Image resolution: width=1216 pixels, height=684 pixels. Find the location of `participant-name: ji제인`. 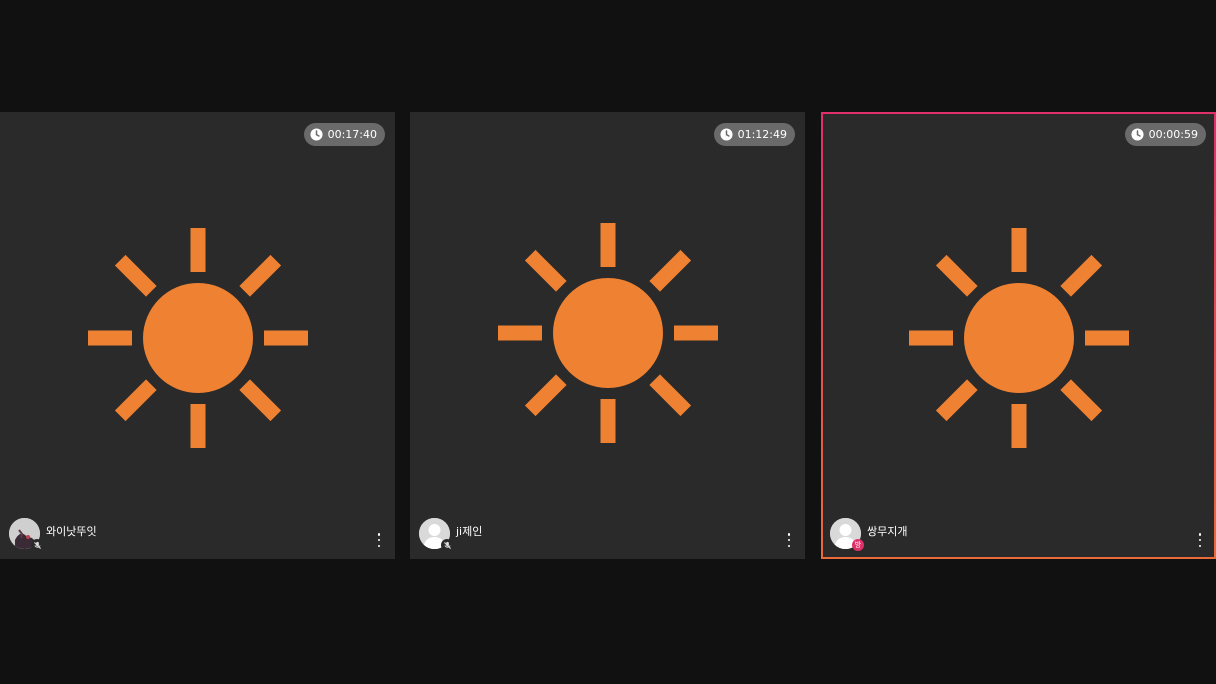

participant-name: ji제인 is located at coordinates (469, 531).